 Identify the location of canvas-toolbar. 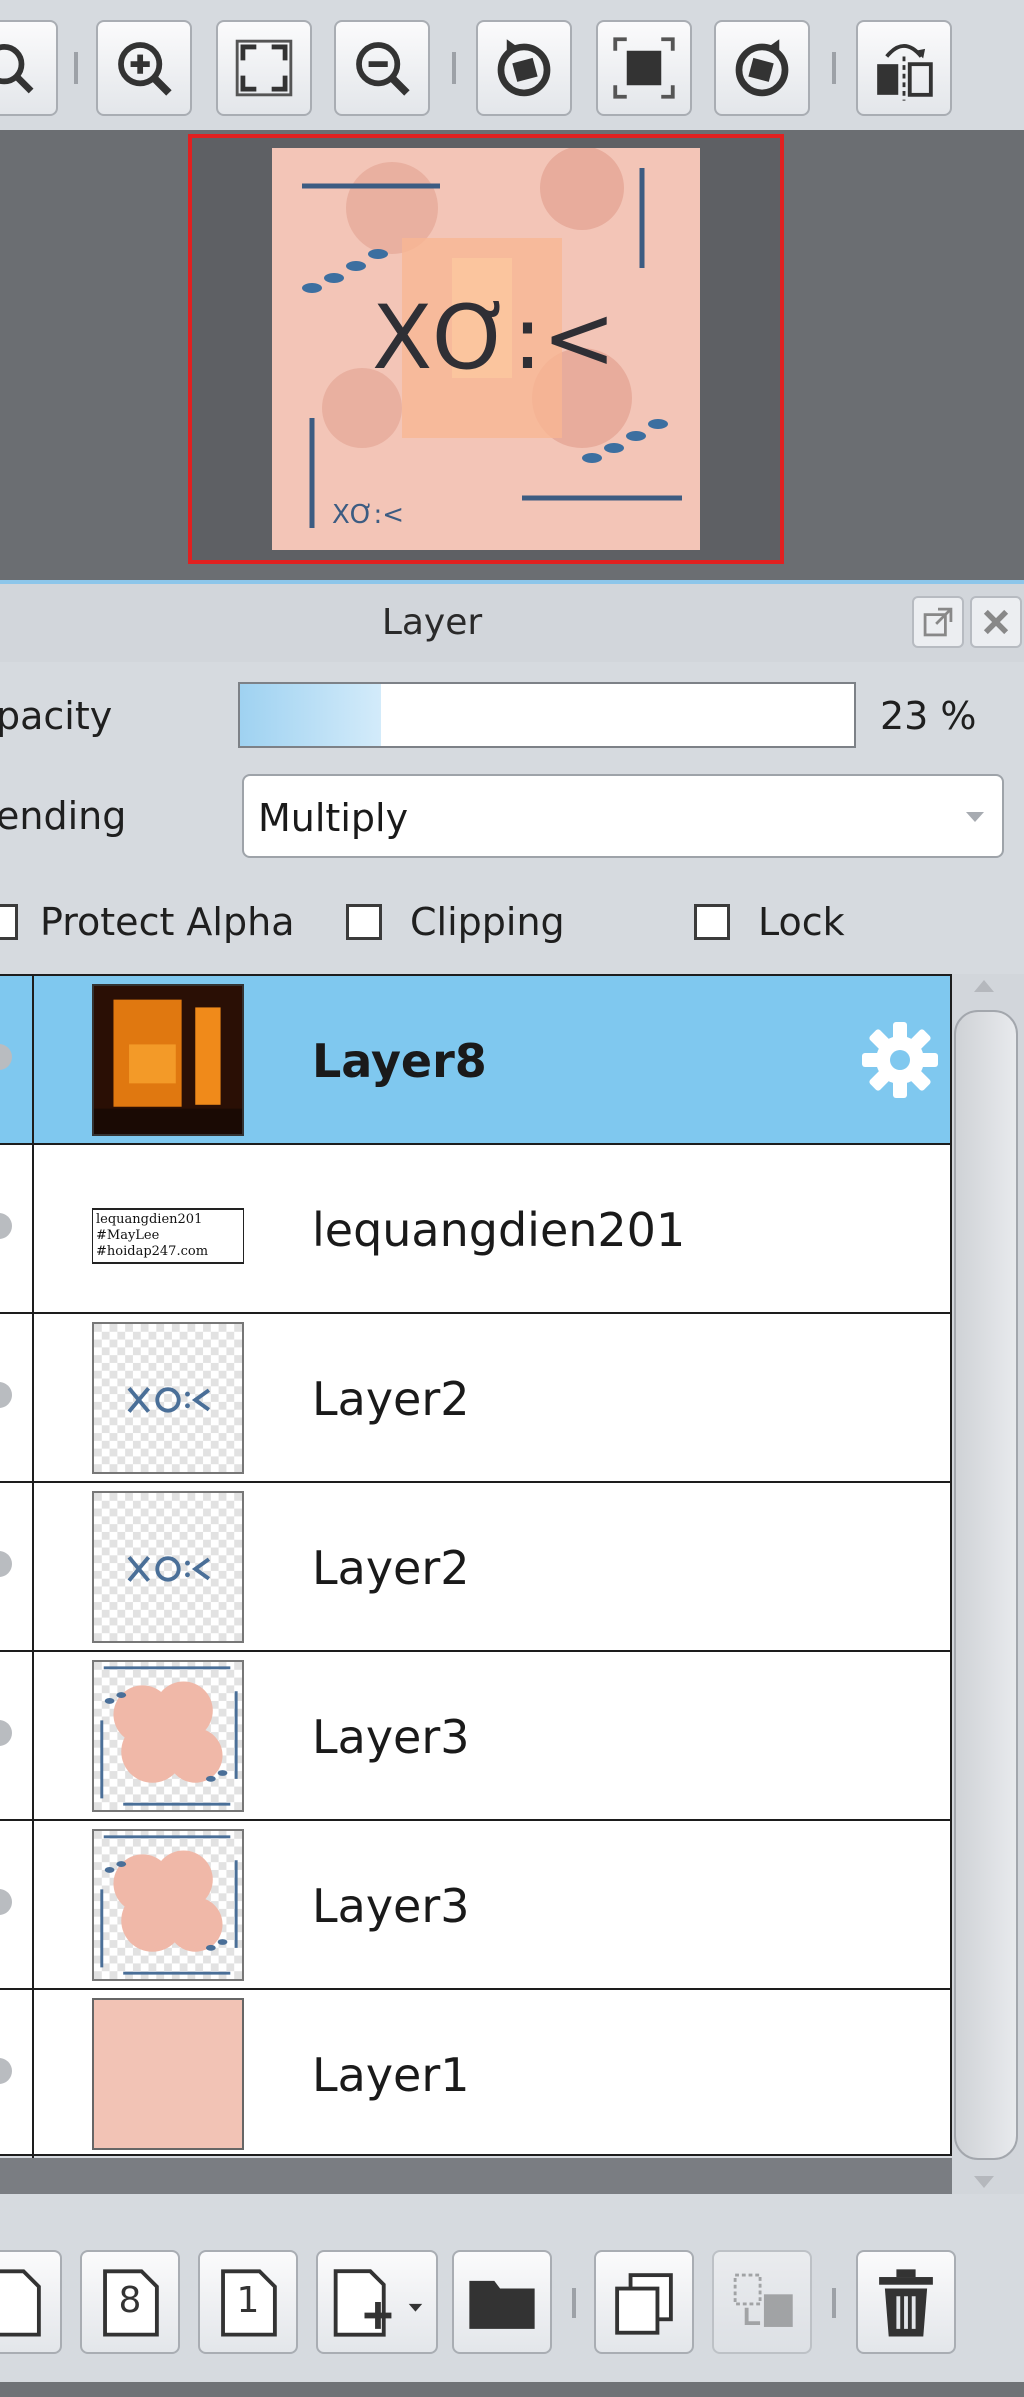
(512, 65).